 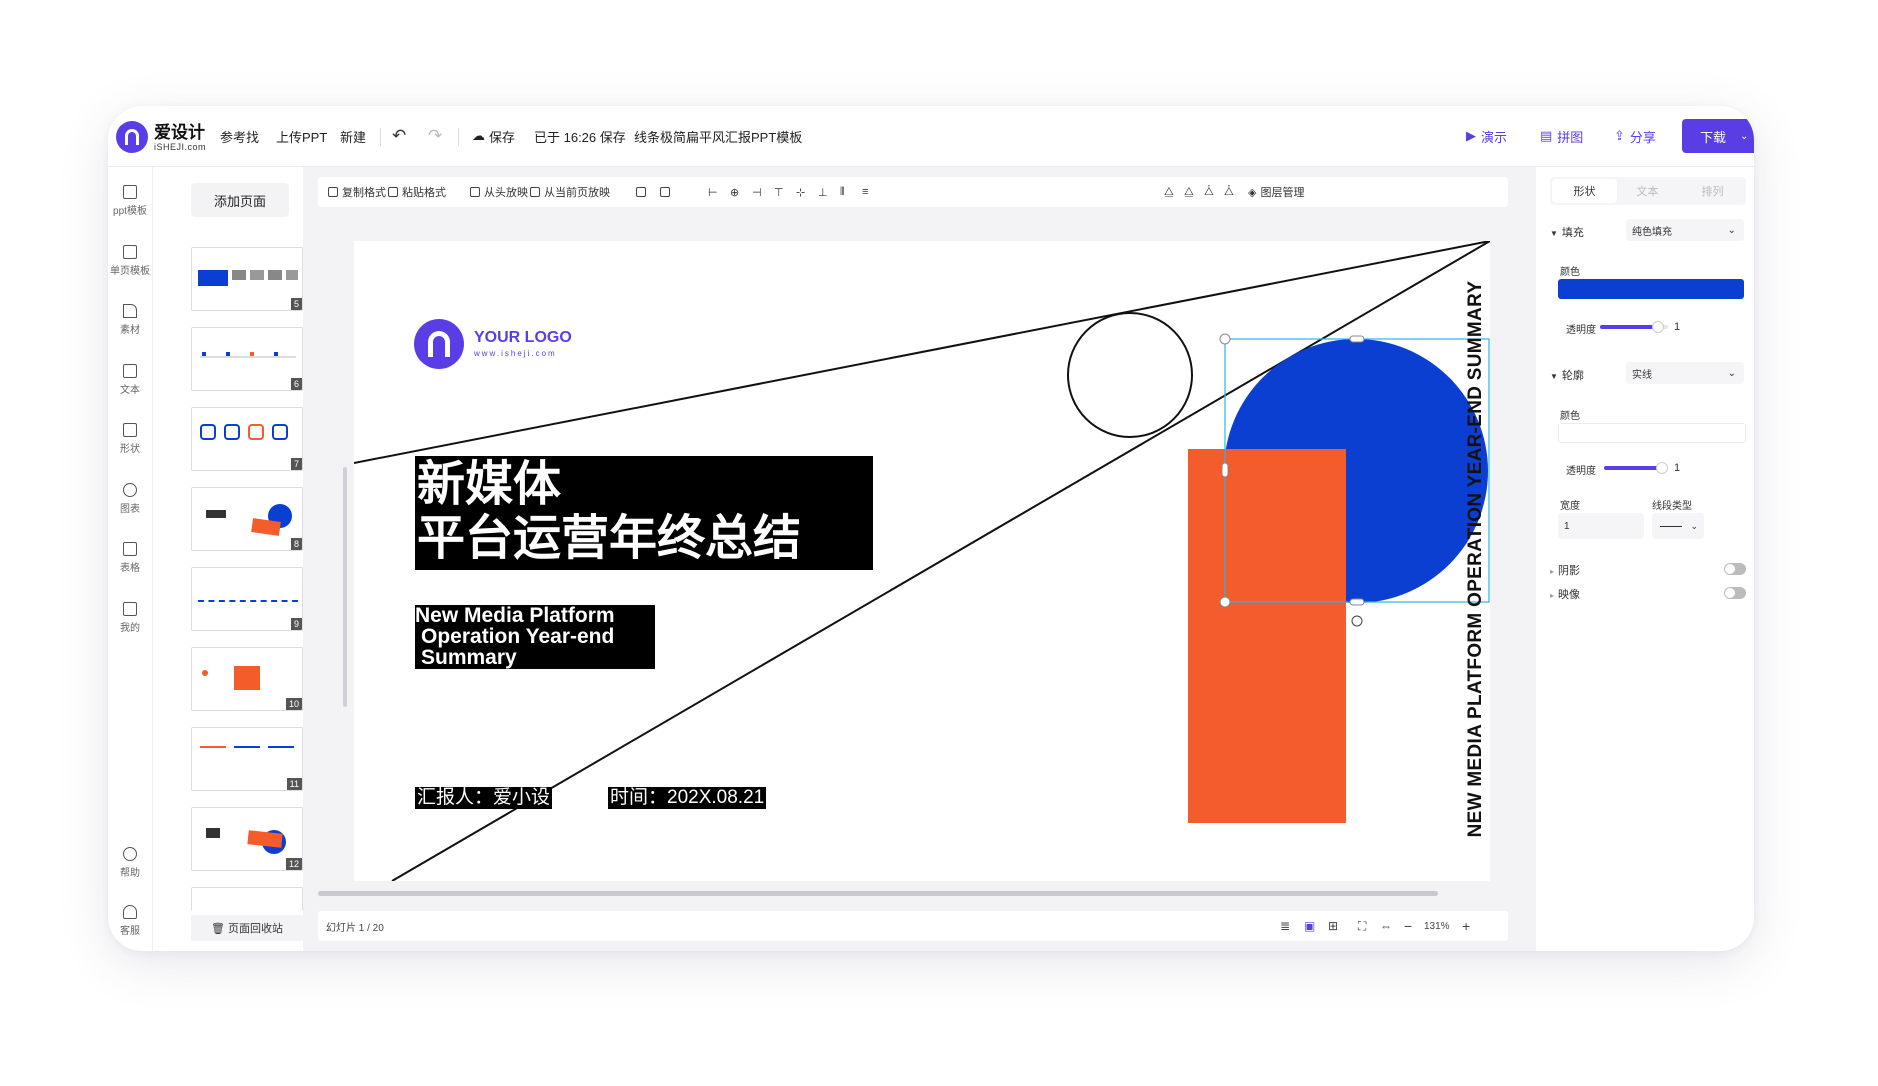 I want to click on thumbnail-page-12: 12, so click(x=247, y=839).